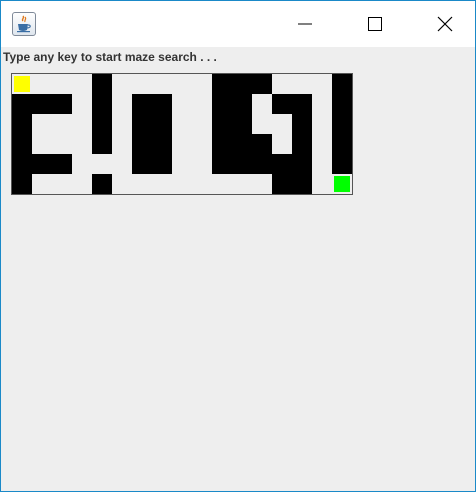 Image resolution: width=476 pixels, height=492 pixels. What do you see at coordinates (110, 57) in the screenshot?
I see `status-message: Type any key to start maze search . . .` at bounding box center [110, 57].